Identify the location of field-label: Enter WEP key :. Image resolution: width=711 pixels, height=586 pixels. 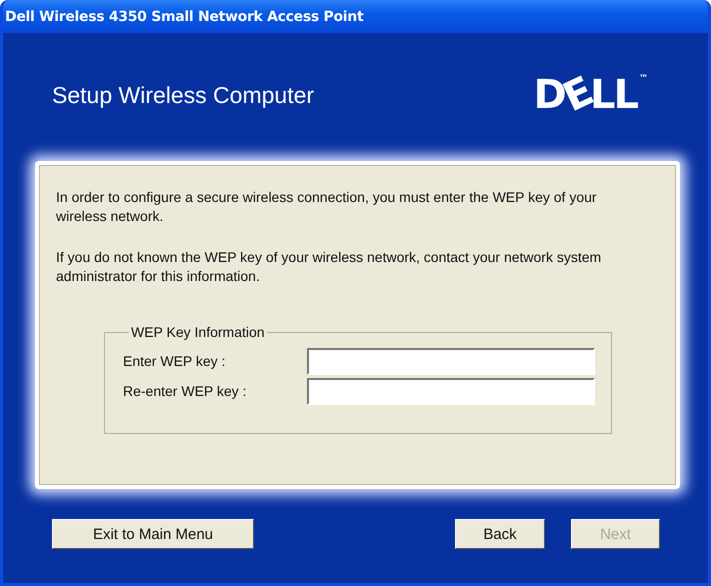
(174, 361).